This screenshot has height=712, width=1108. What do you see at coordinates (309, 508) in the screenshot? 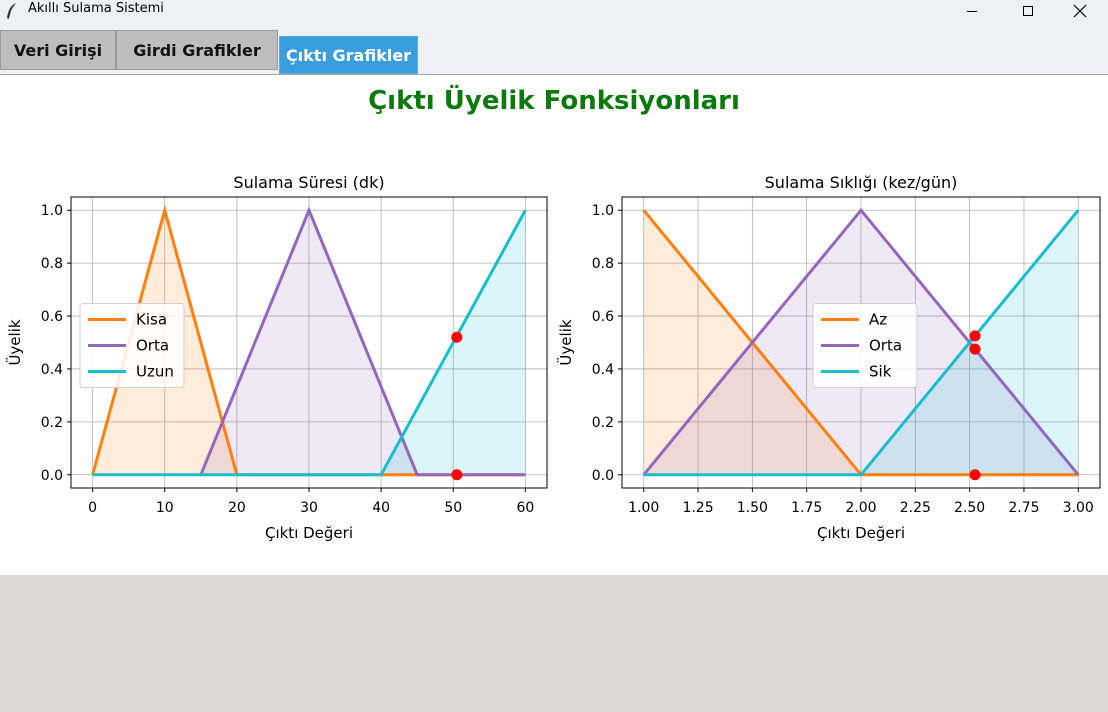
I see `x-tick-label: 30` at bounding box center [309, 508].